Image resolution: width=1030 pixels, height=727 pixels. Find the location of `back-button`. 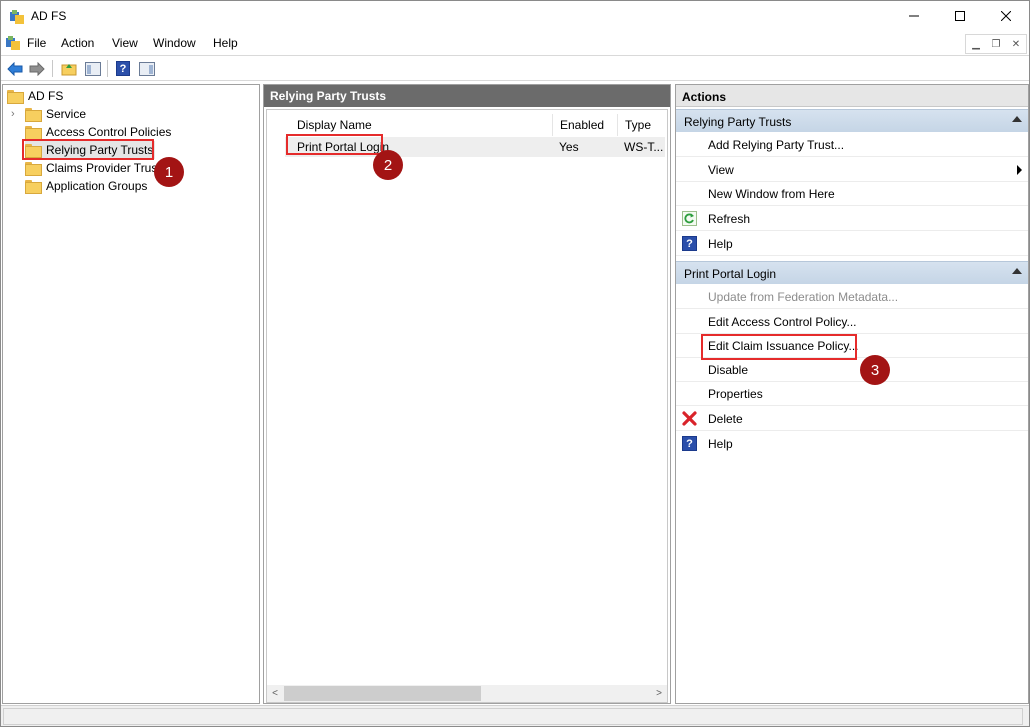

back-button is located at coordinates (15, 68).